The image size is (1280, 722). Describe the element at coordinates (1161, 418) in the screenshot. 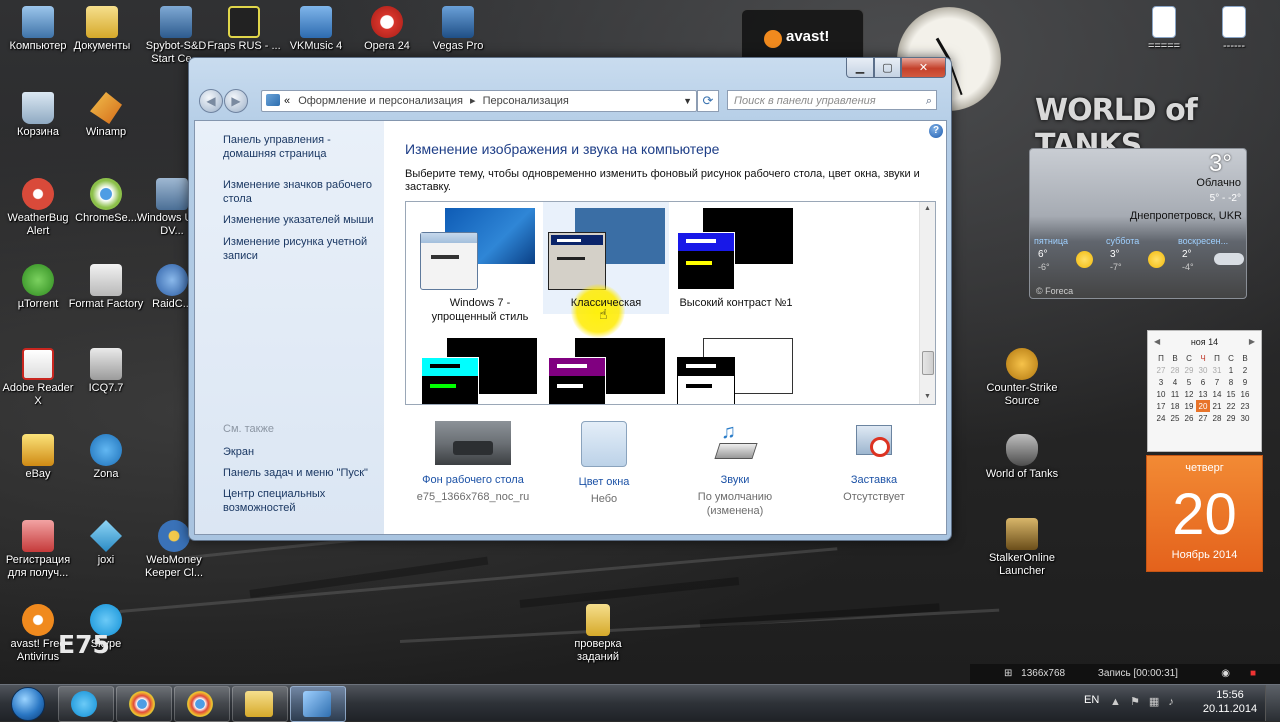

I see `calendar-day: 24` at that location.